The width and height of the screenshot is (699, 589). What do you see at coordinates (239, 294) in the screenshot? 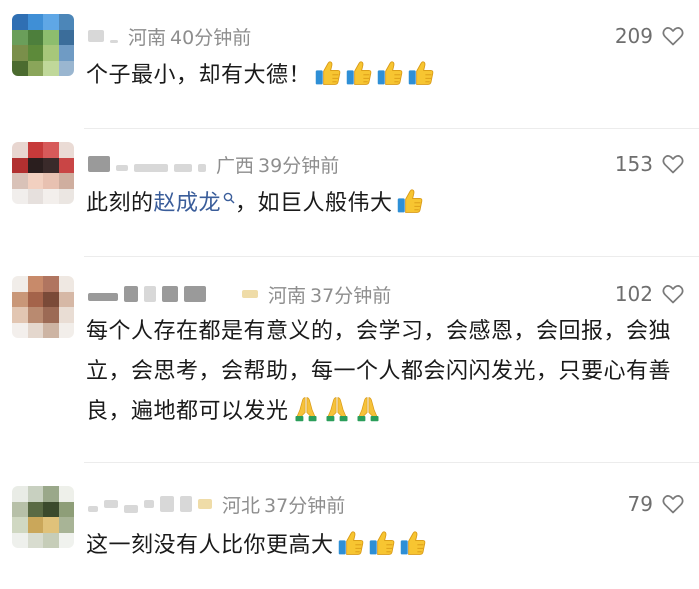
I see `comment-meta: 河南 37分钟前` at bounding box center [239, 294].